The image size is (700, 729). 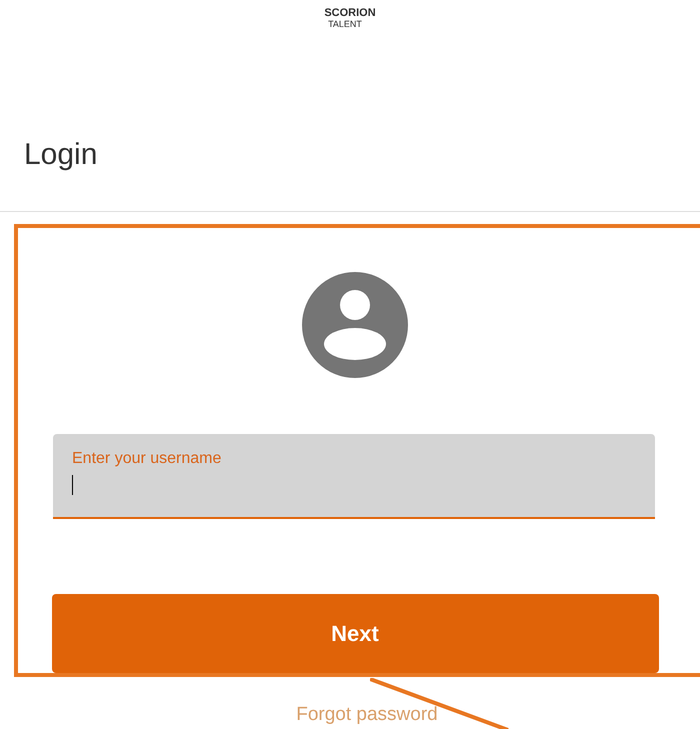 What do you see at coordinates (355, 325) in the screenshot?
I see `avatar-icon` at bounding box center [355, 325].